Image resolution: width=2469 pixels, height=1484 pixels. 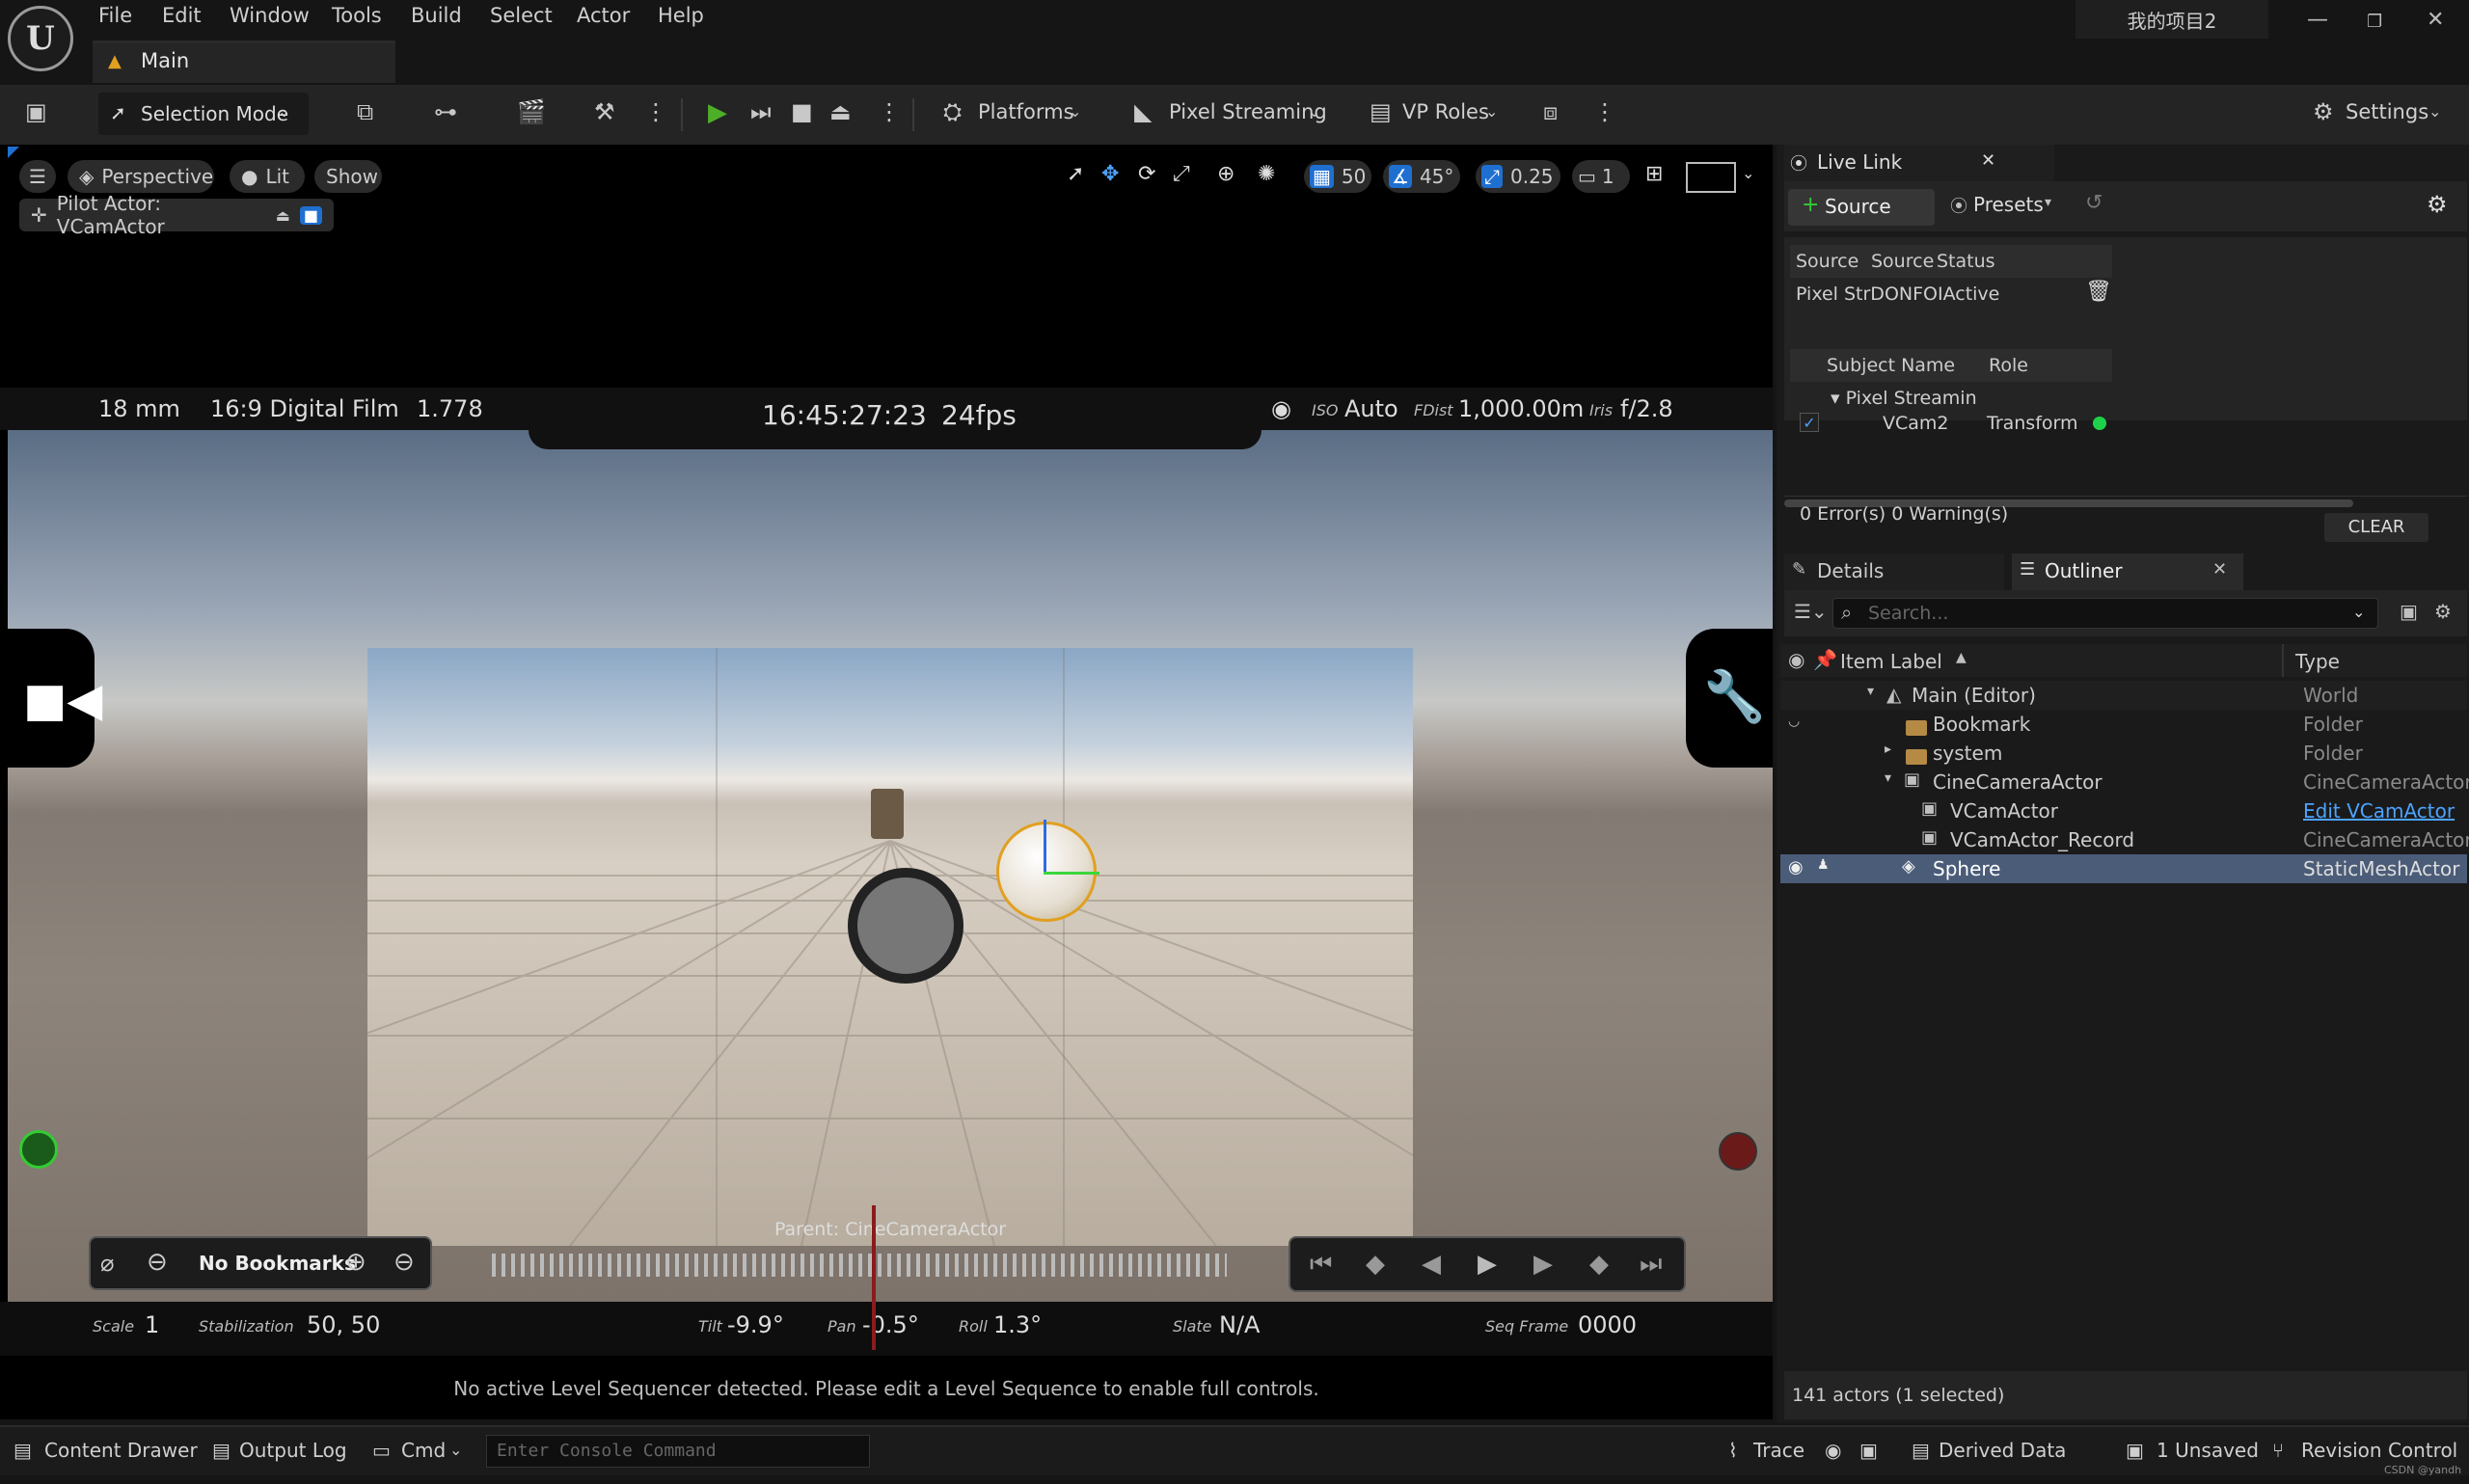 What do you see at coordinates (1445, 111) in the screenshot?
I see `vp-roles-button: VP Roles` at bounding box center [1445, 111].